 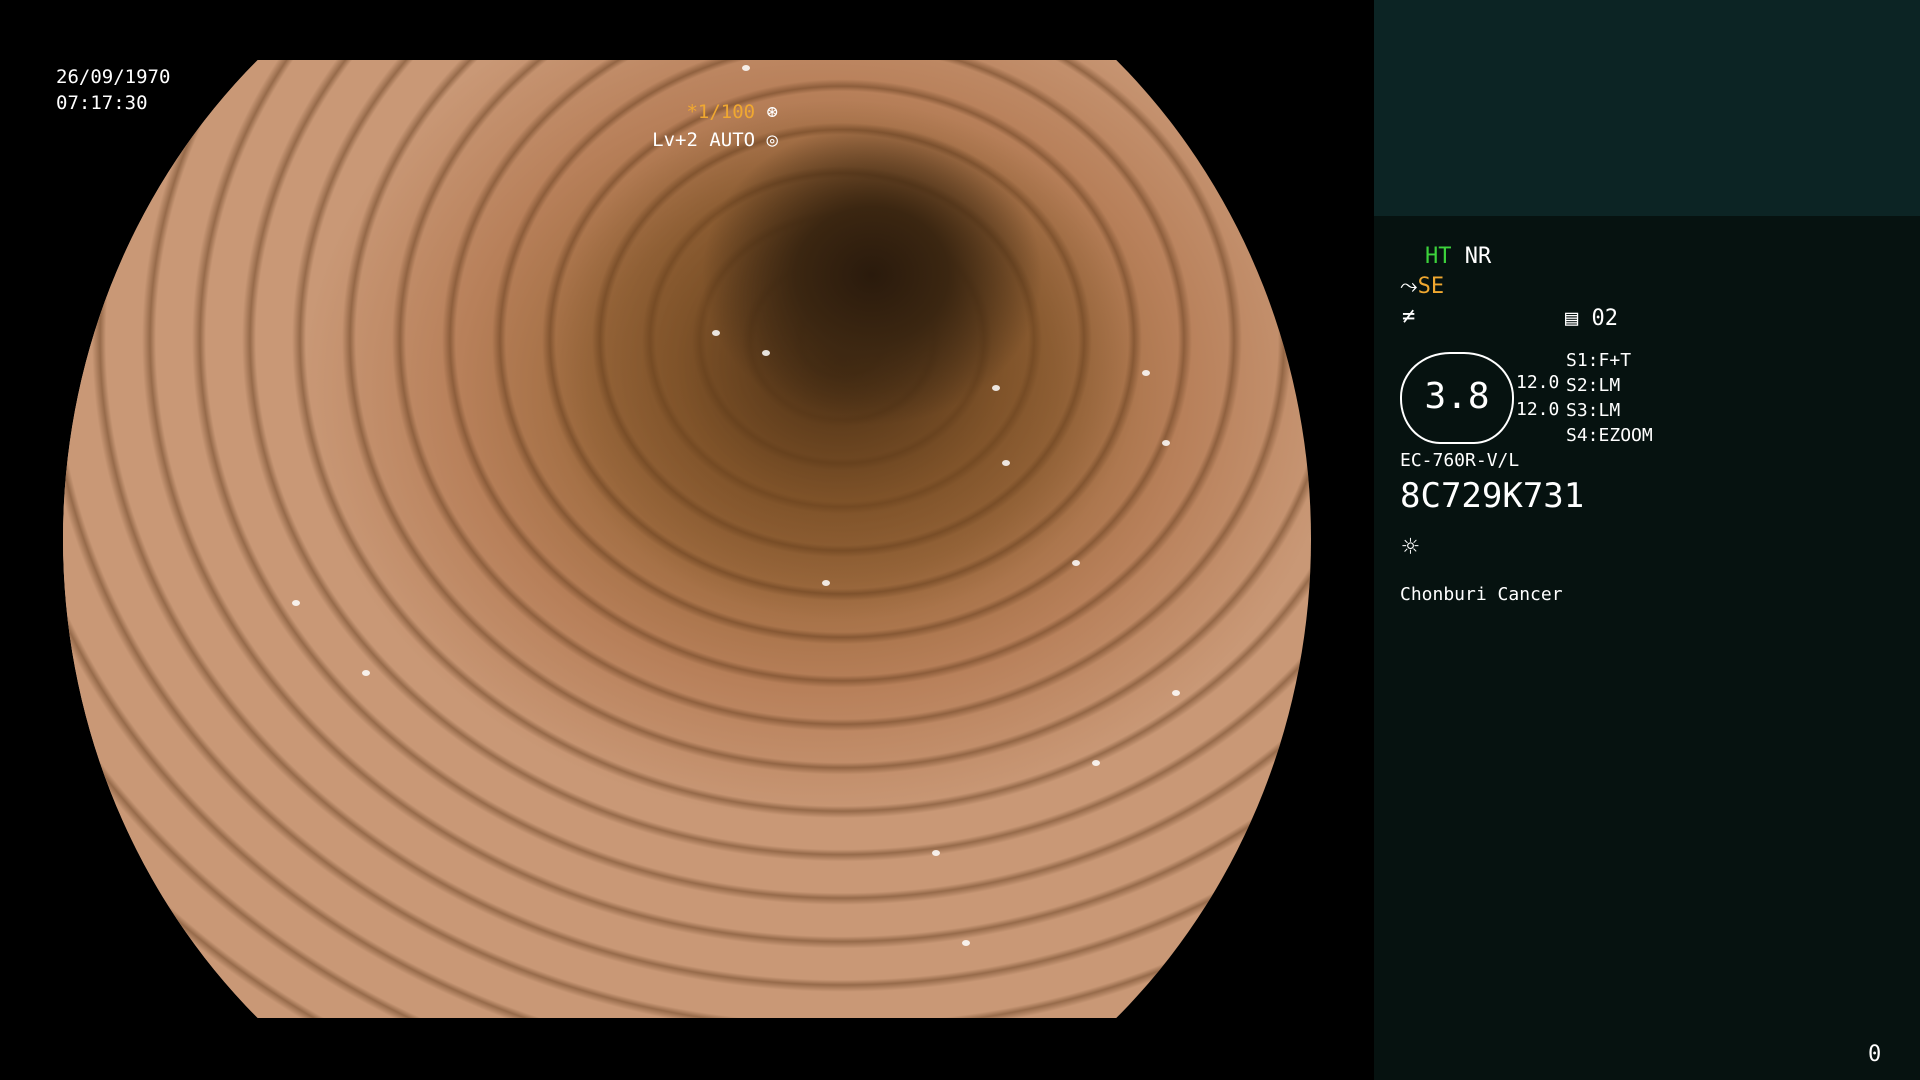 I want to click on switch-key: S2:, so click(x=1582, y=385).